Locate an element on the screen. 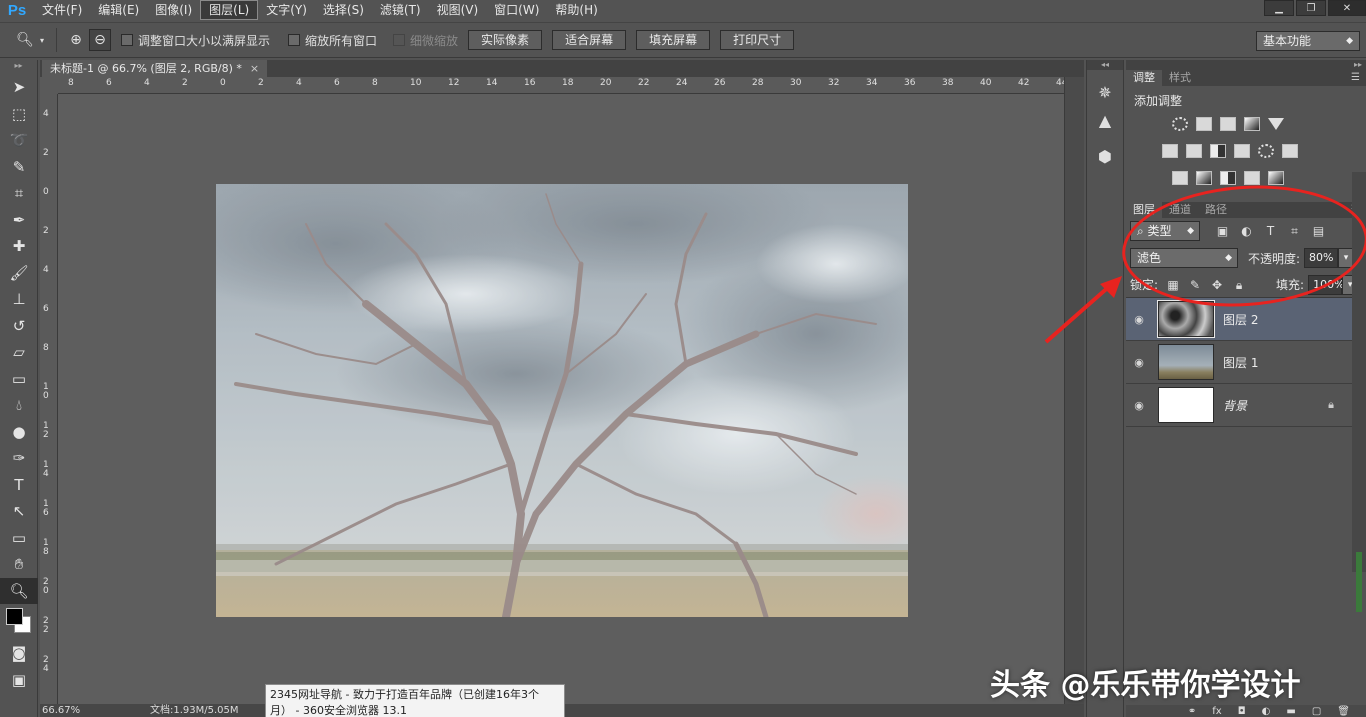  menu-file: 文件(F) is located at coordinates (62, 10).